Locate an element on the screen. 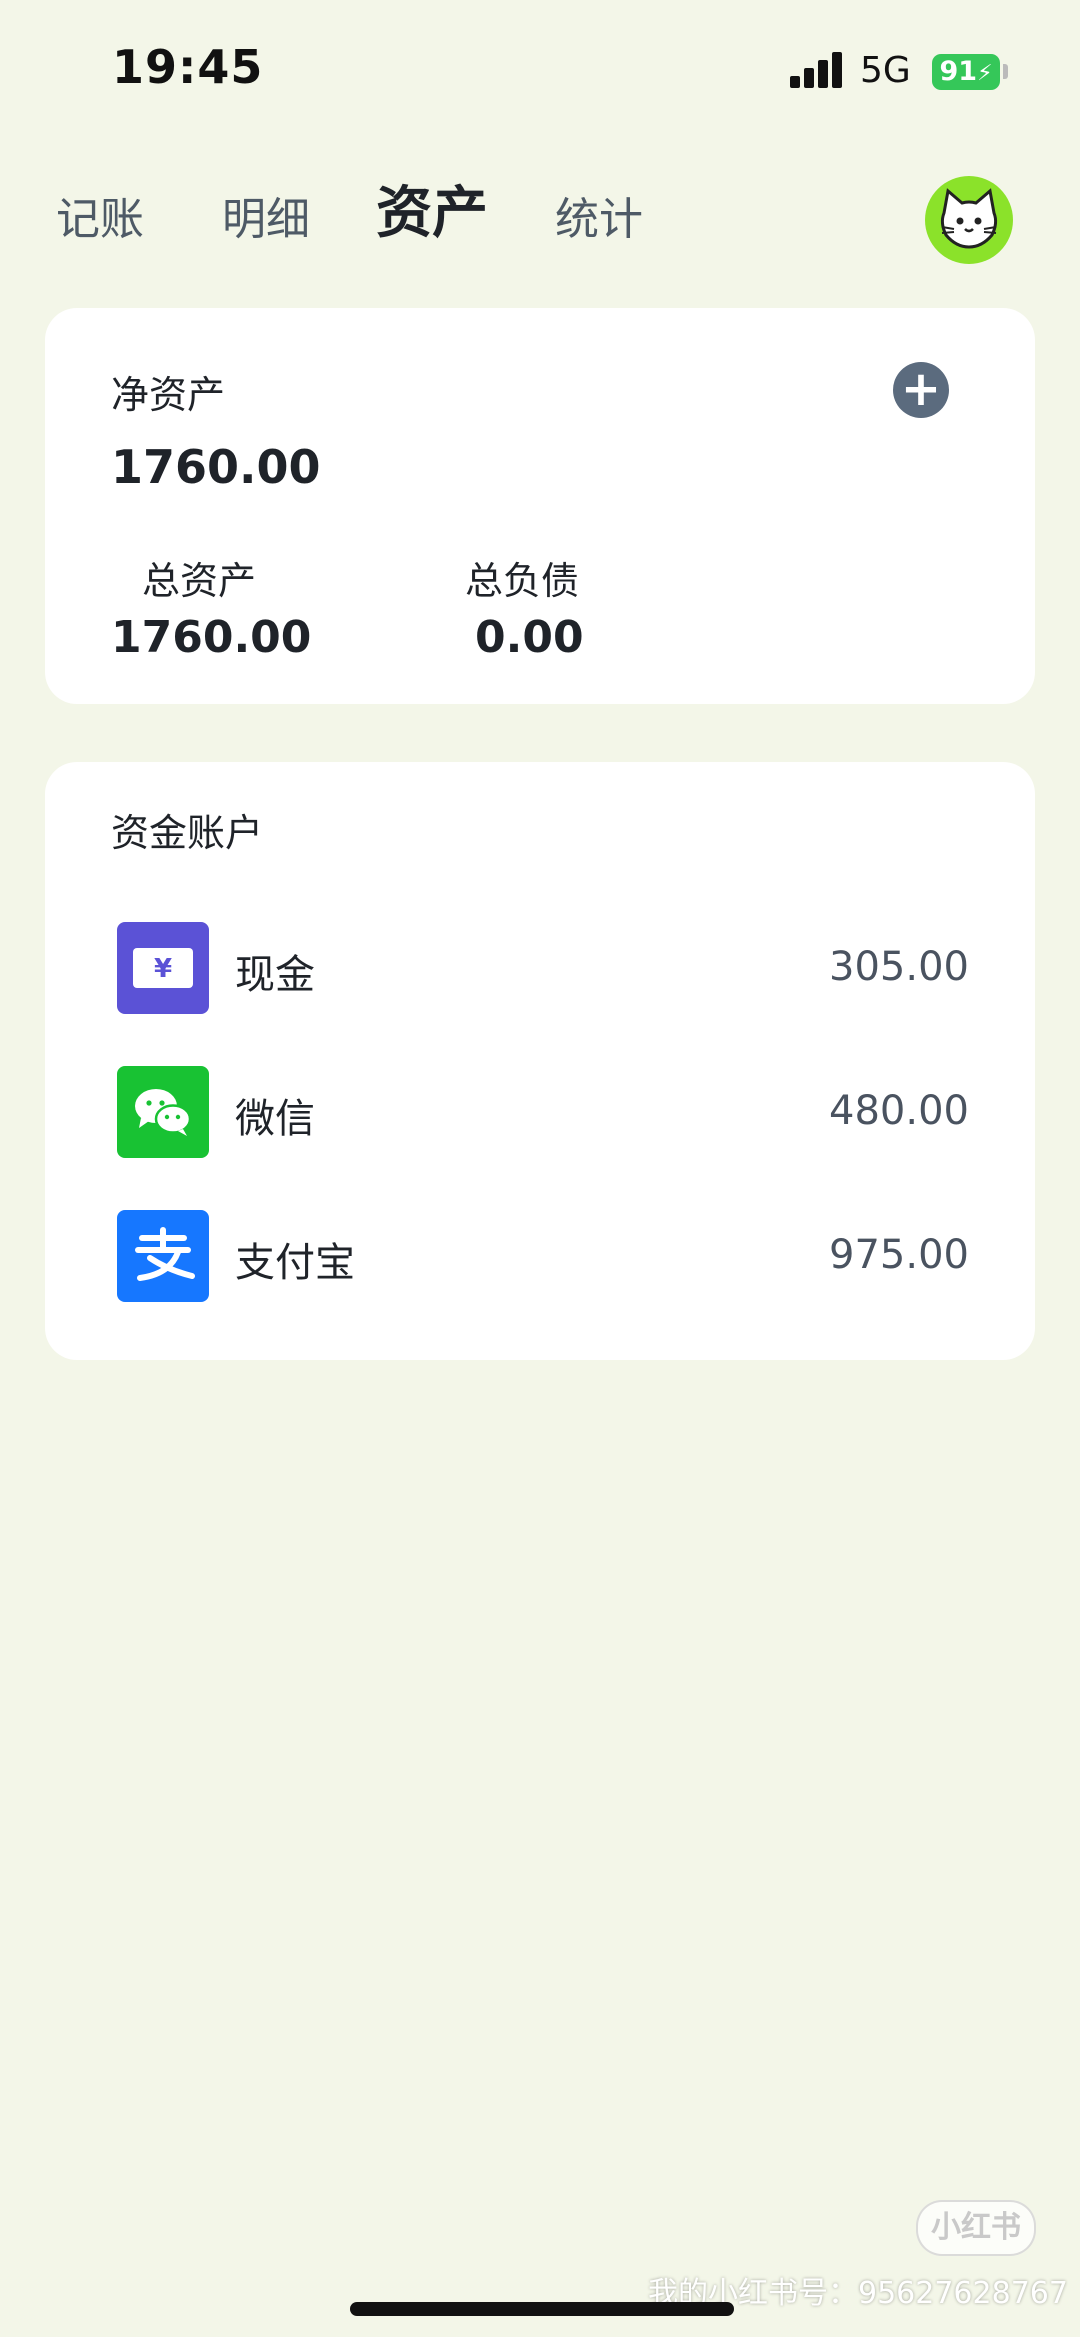  account-amount: 480.00 is located at coordinates (899, 1111).